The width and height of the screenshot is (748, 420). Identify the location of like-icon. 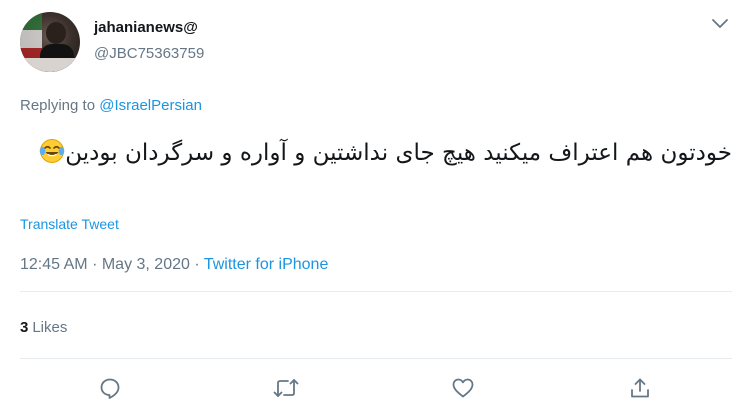
(463, 388).